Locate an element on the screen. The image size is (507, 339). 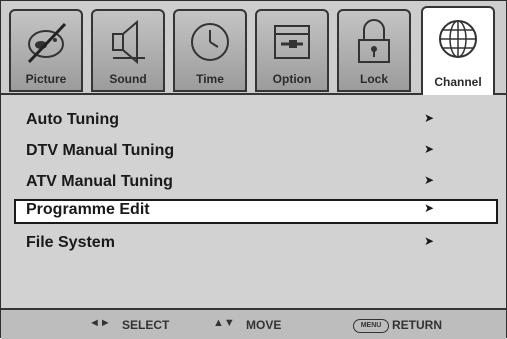
menu-item-atv-manual-tuning: ATV Manual Tuning ➤ is located at coordinates (256, 183).